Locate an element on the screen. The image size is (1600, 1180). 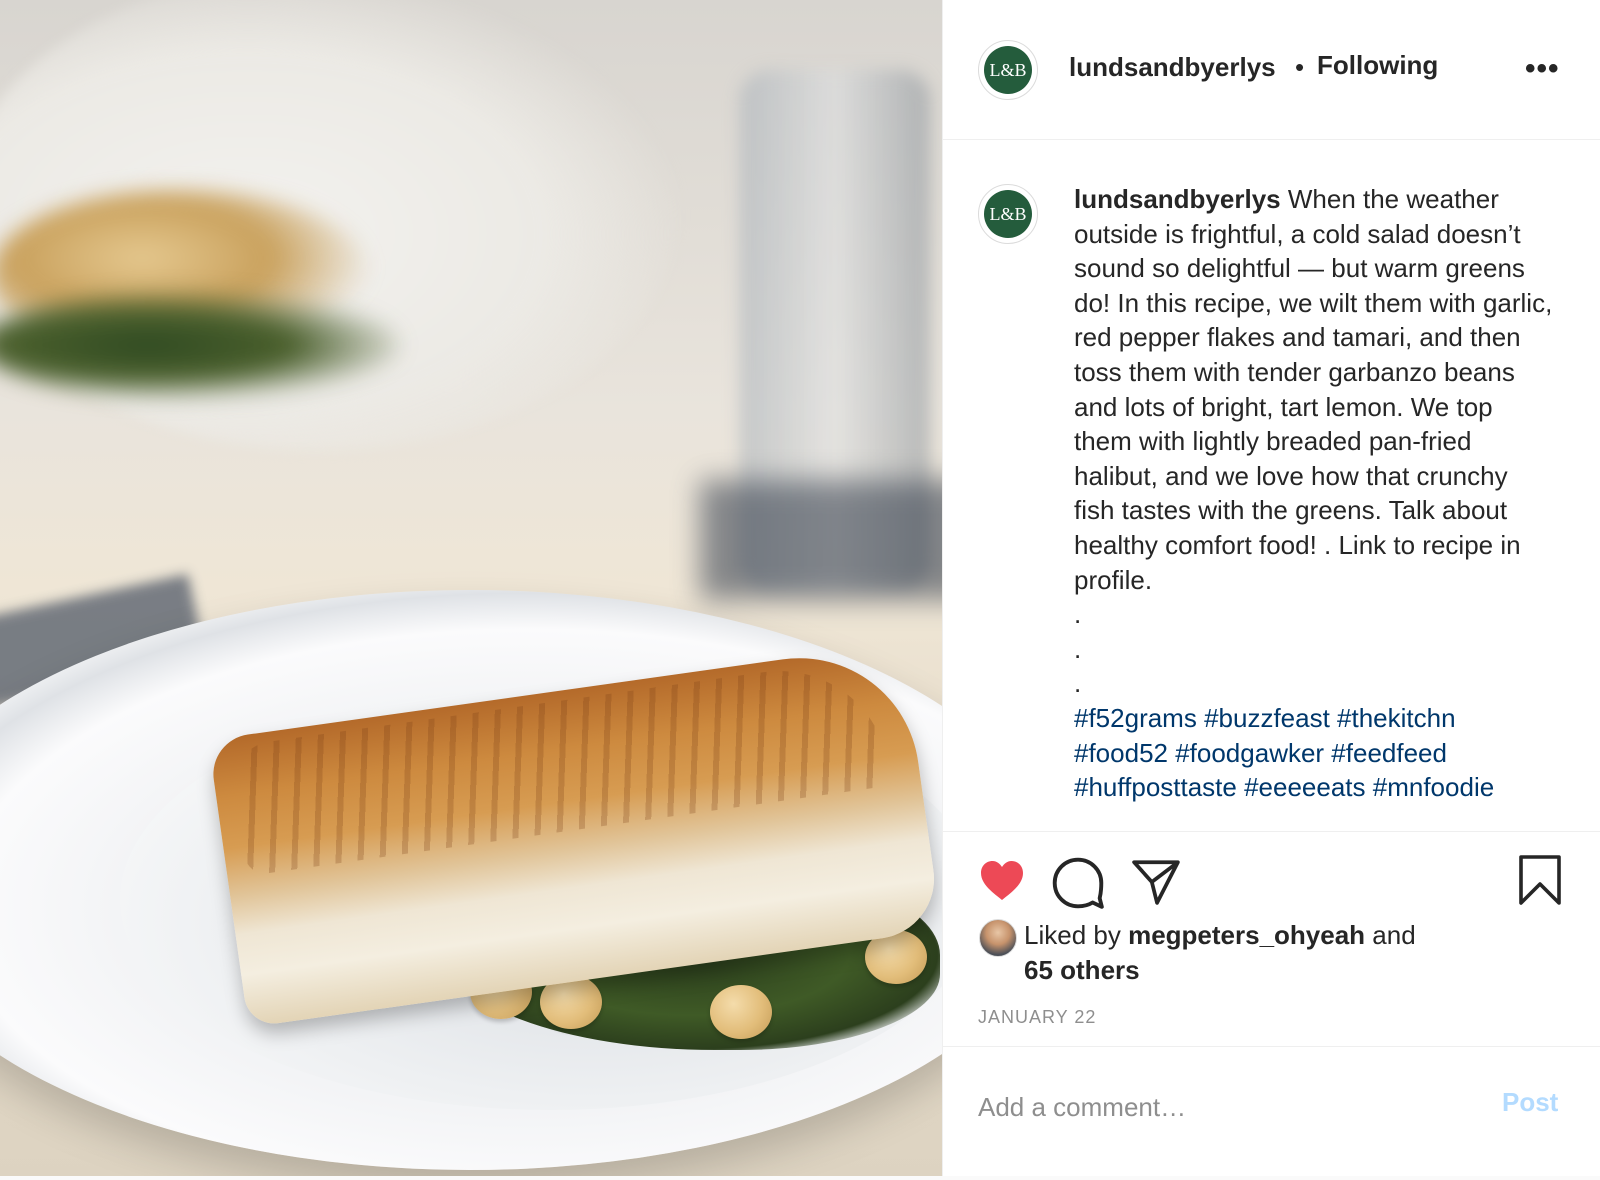
likes-others-link: 65 others is located at coordinates (1082, 970).